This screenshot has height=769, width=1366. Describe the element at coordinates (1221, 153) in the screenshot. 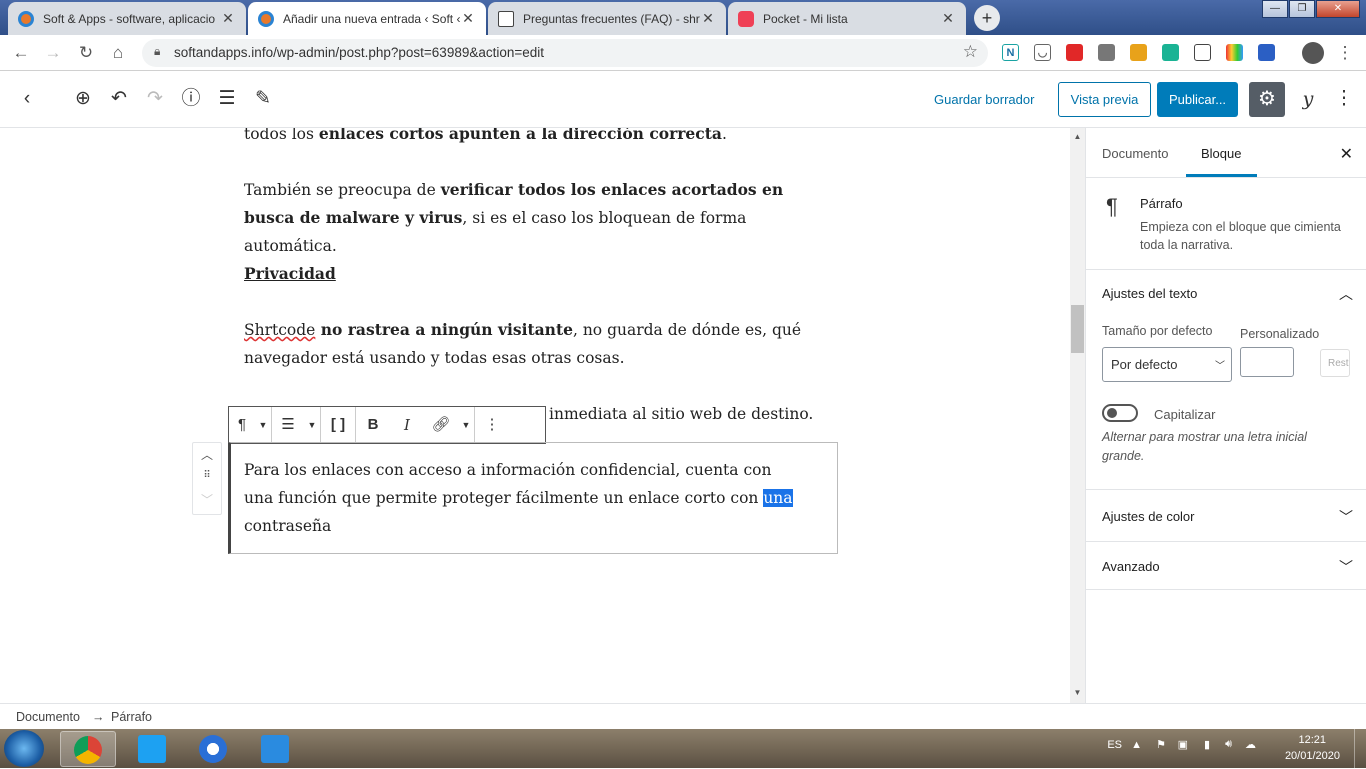

I see `tab-block: Bloque` at that location.